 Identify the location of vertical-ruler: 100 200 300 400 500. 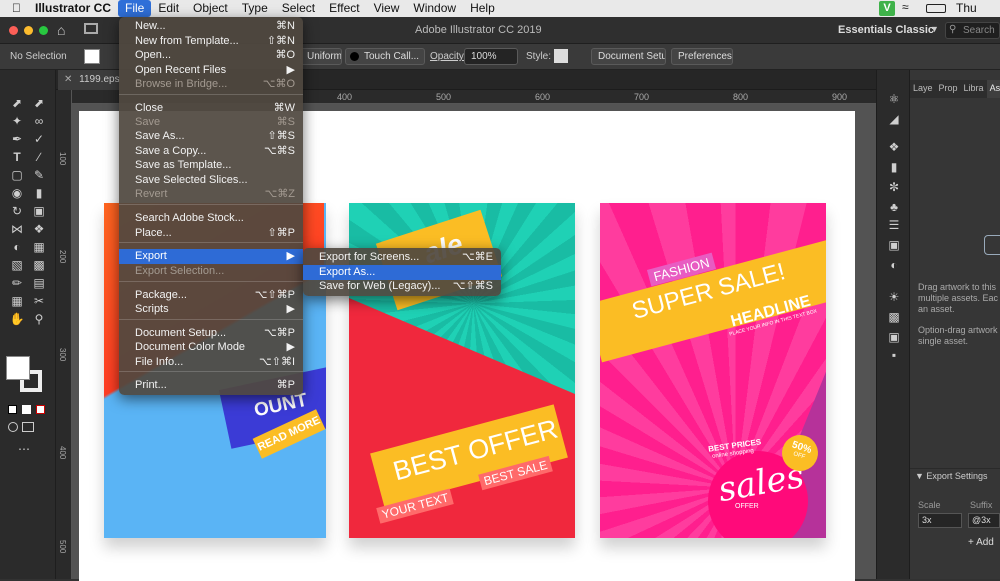
(64, 334).